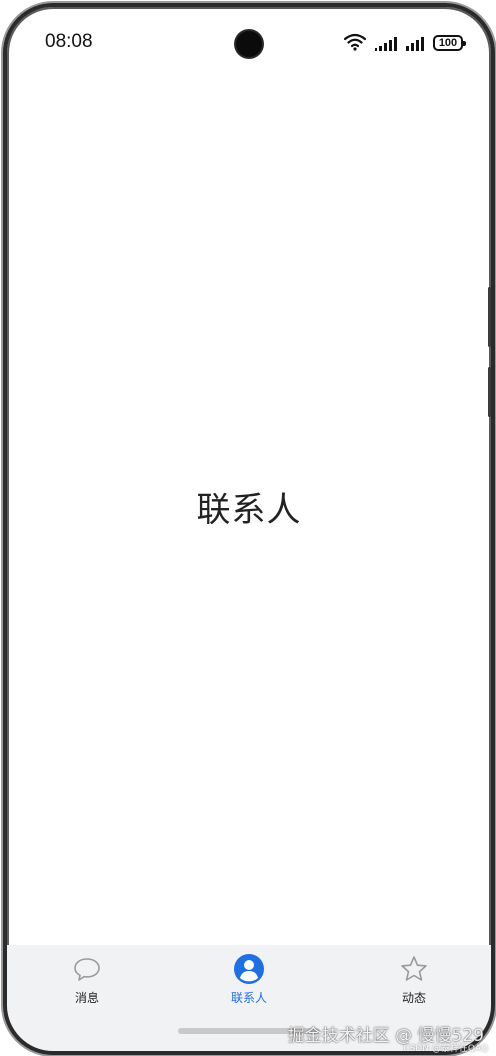  What do you see at coordinates (249, 44) in the screenshot?
I see `front-camera` at bounding box center [249, 44].